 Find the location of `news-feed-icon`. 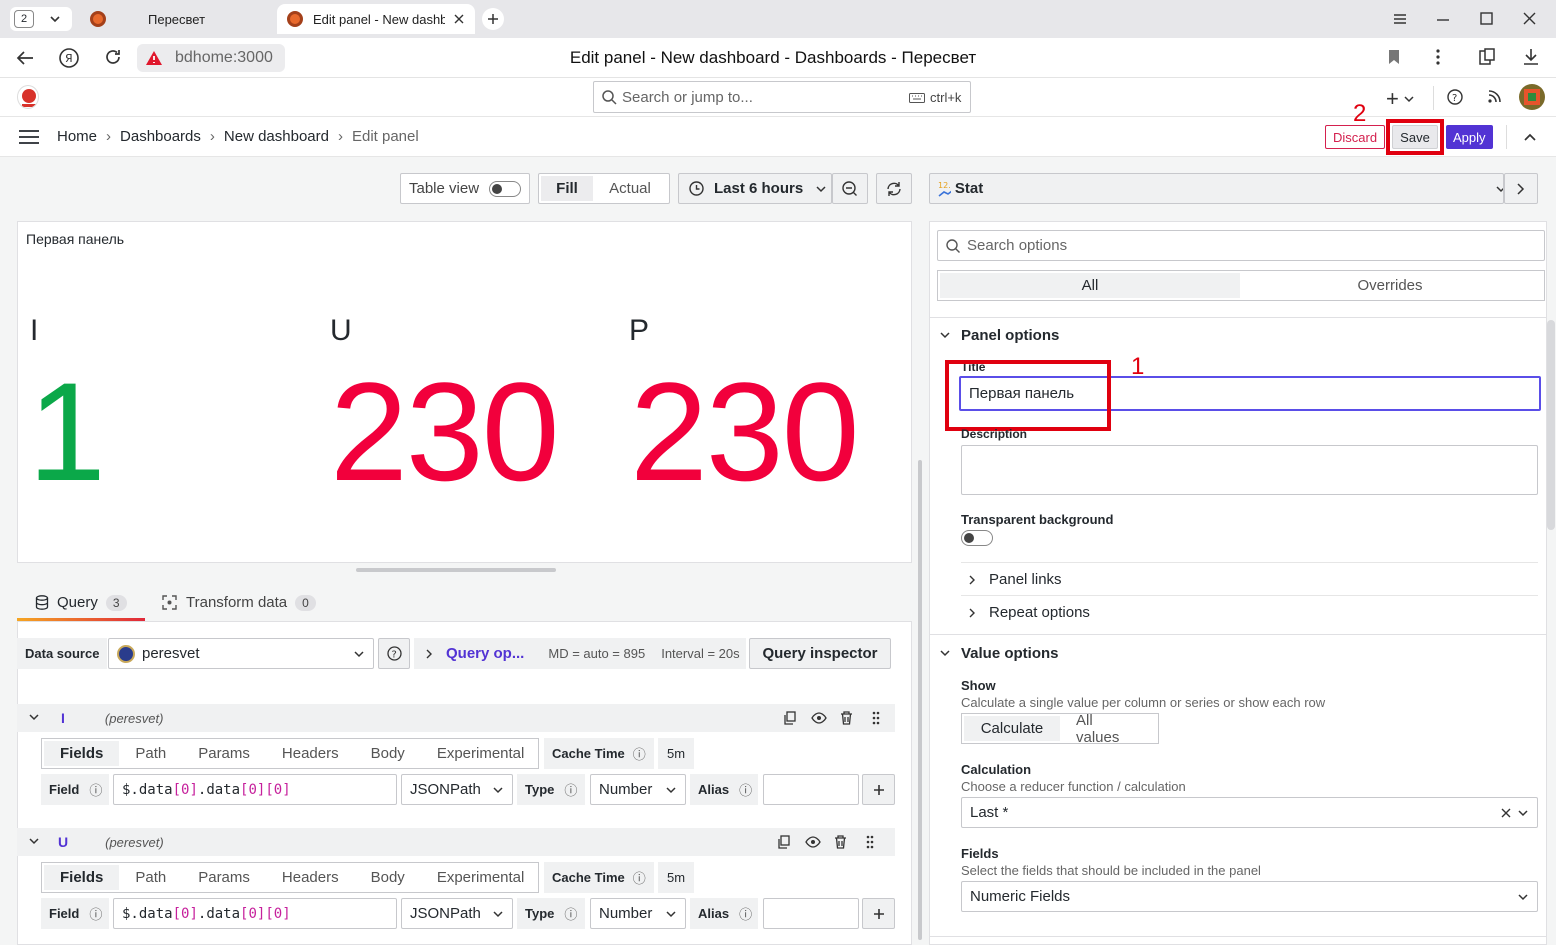

news-feed-icon is located at coordinates (1494, 96).